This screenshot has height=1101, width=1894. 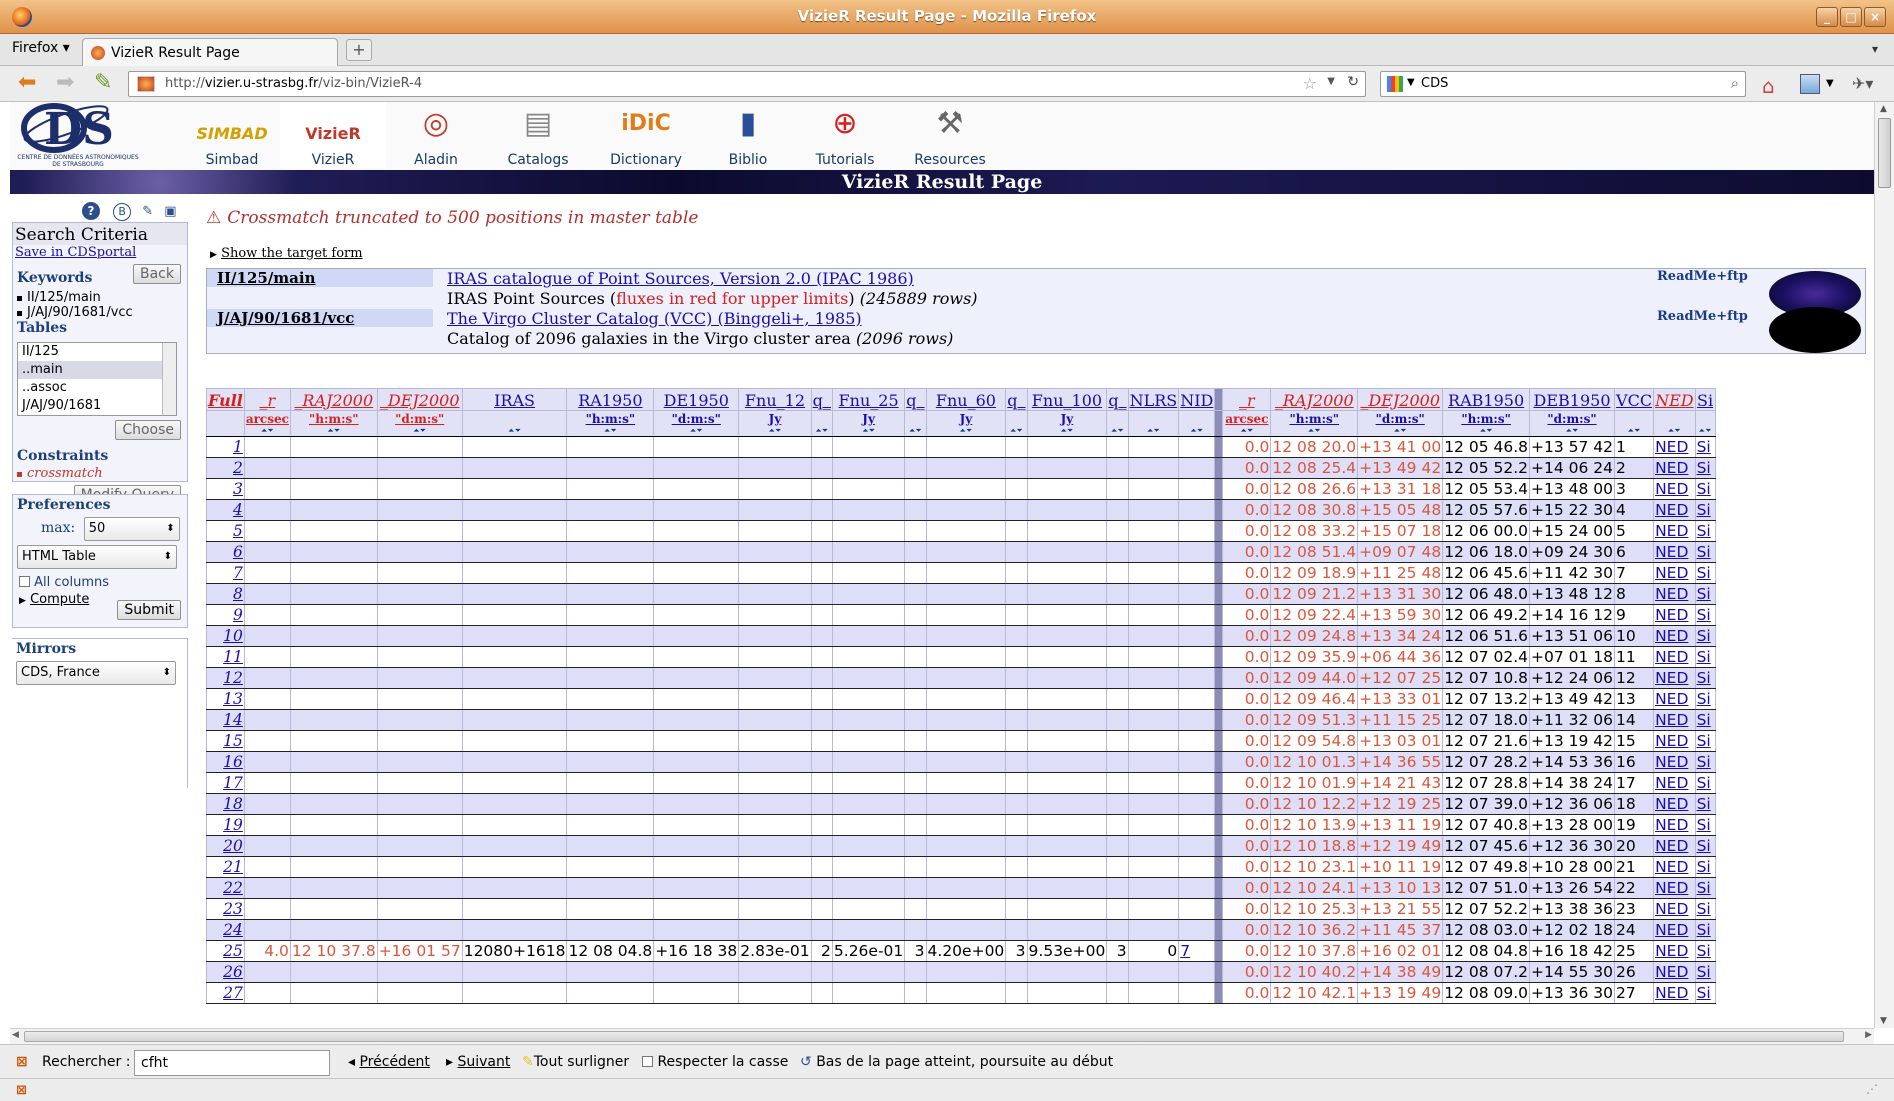 I want to click on row-full-link: 5, so click(x=225, y=531).